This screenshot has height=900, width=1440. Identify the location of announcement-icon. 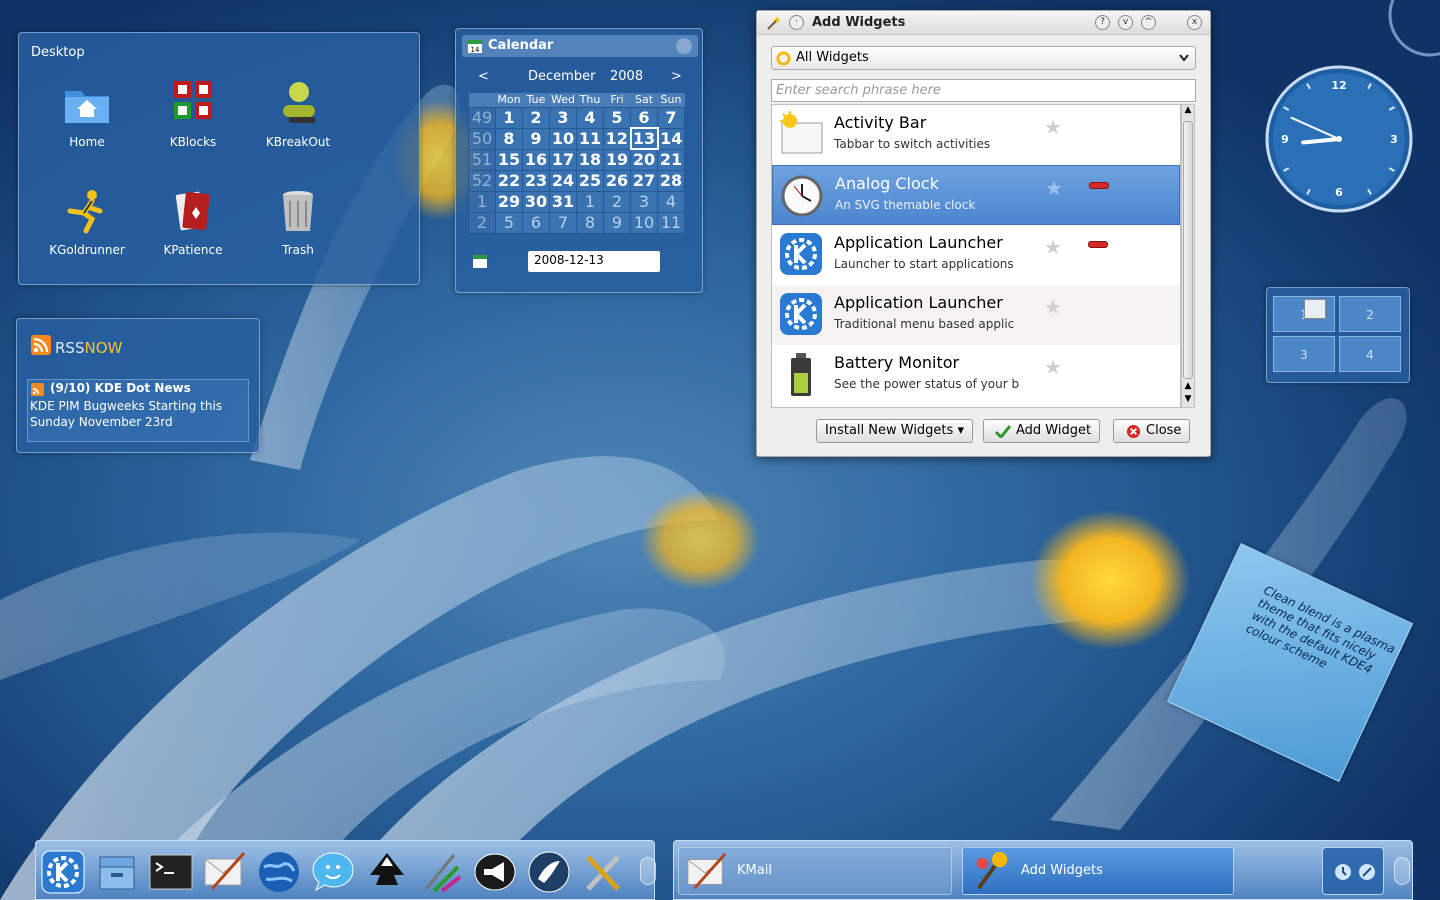
(495, 872).